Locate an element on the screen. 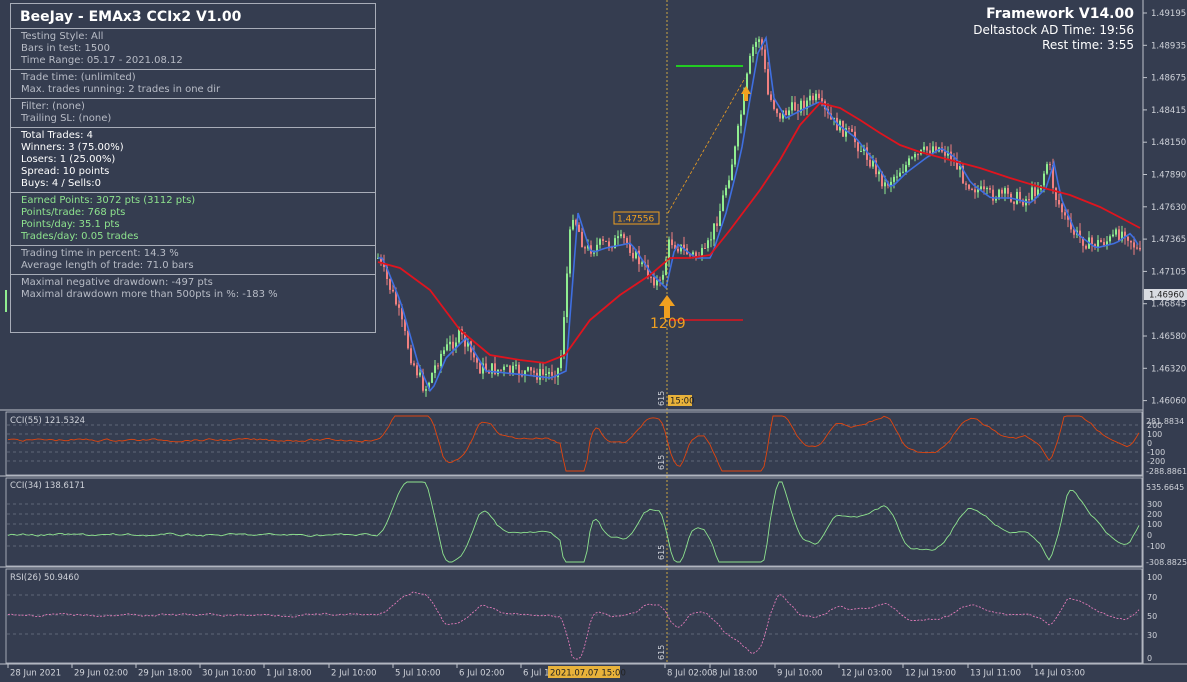  price-tick-label: 1.48150 is located at coordinates (1168, 143).